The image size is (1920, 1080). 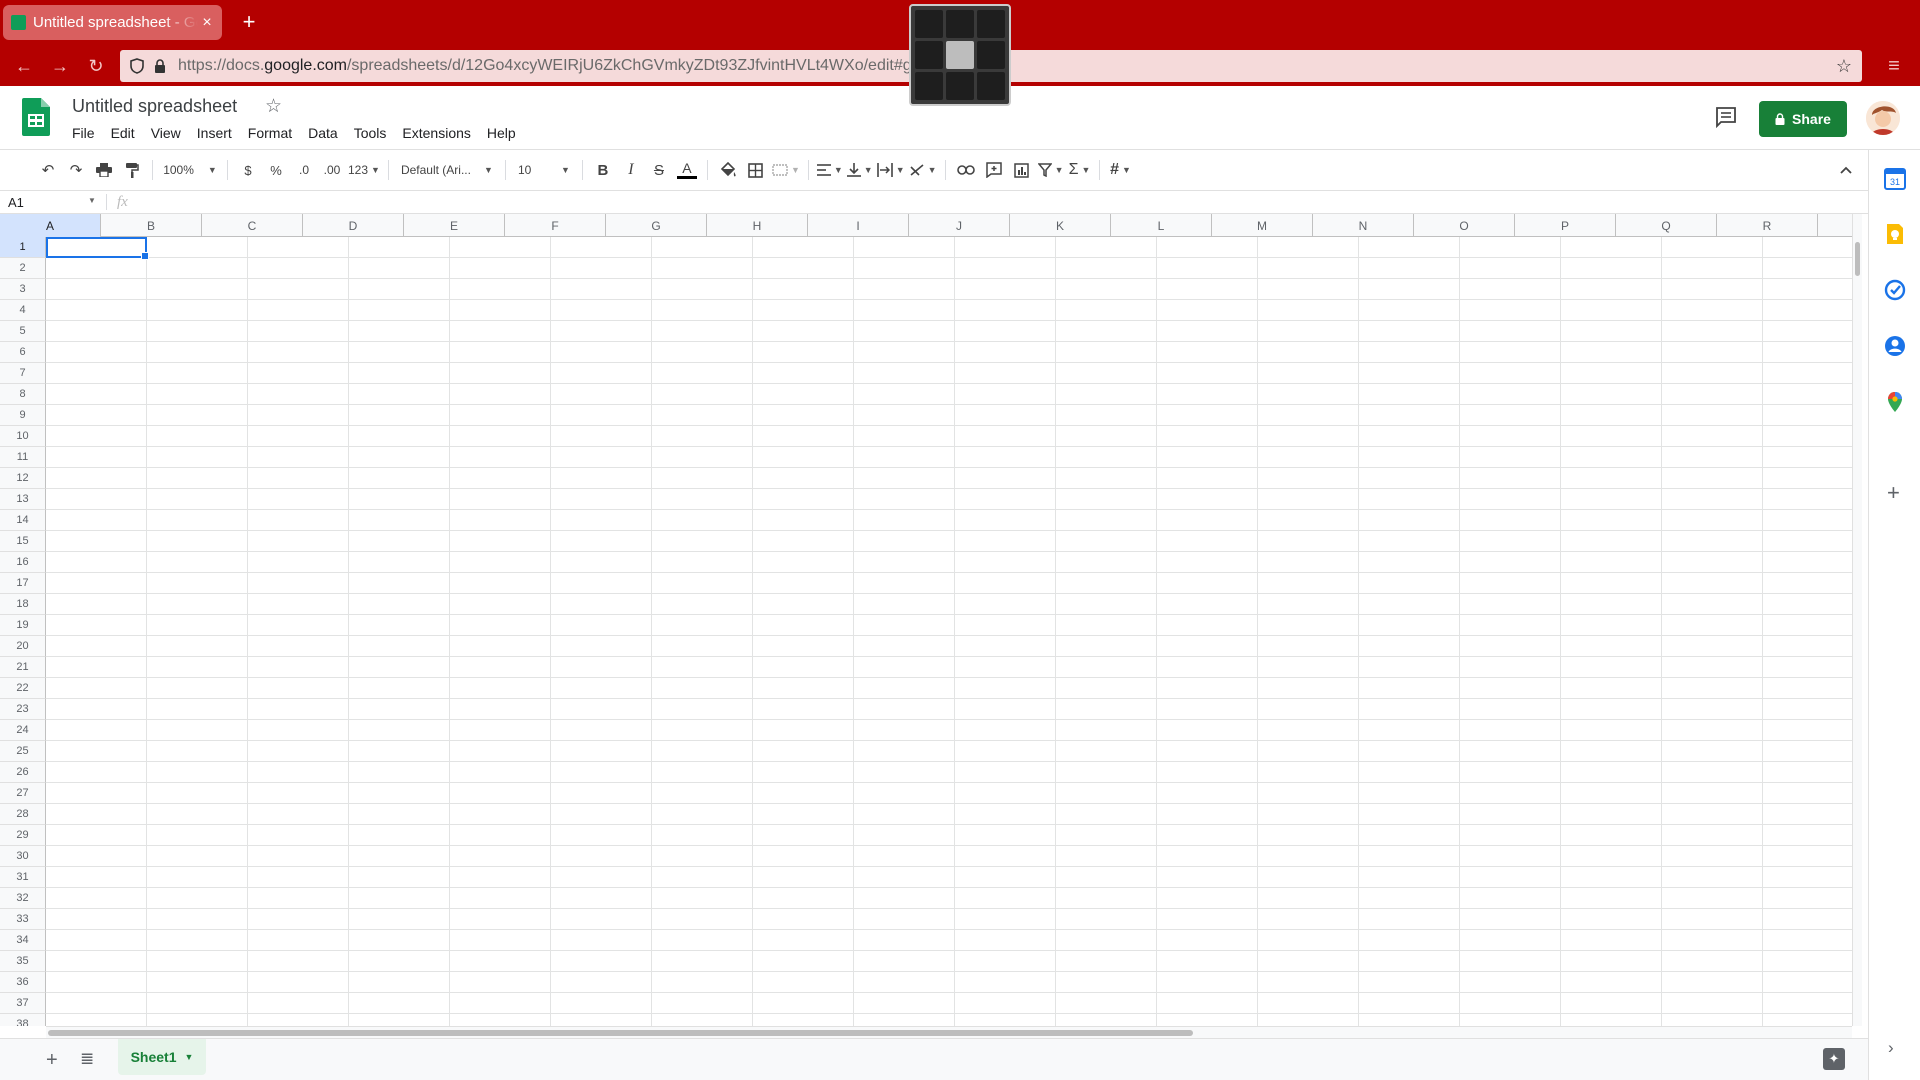 What do you see at coordinates (1207, 835) in the screenshot?
I see `cell-l29` at bounding box center [1207, 835].